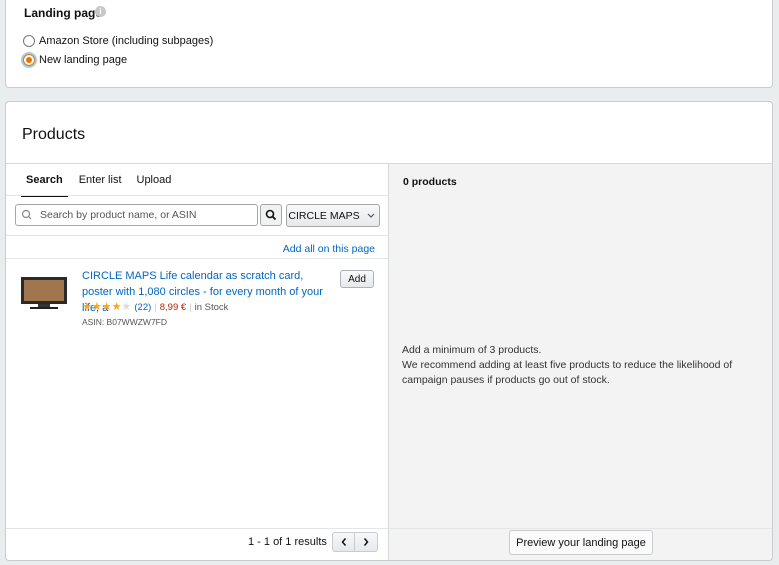  I want to click on products-title: Products, so click(54, 134).